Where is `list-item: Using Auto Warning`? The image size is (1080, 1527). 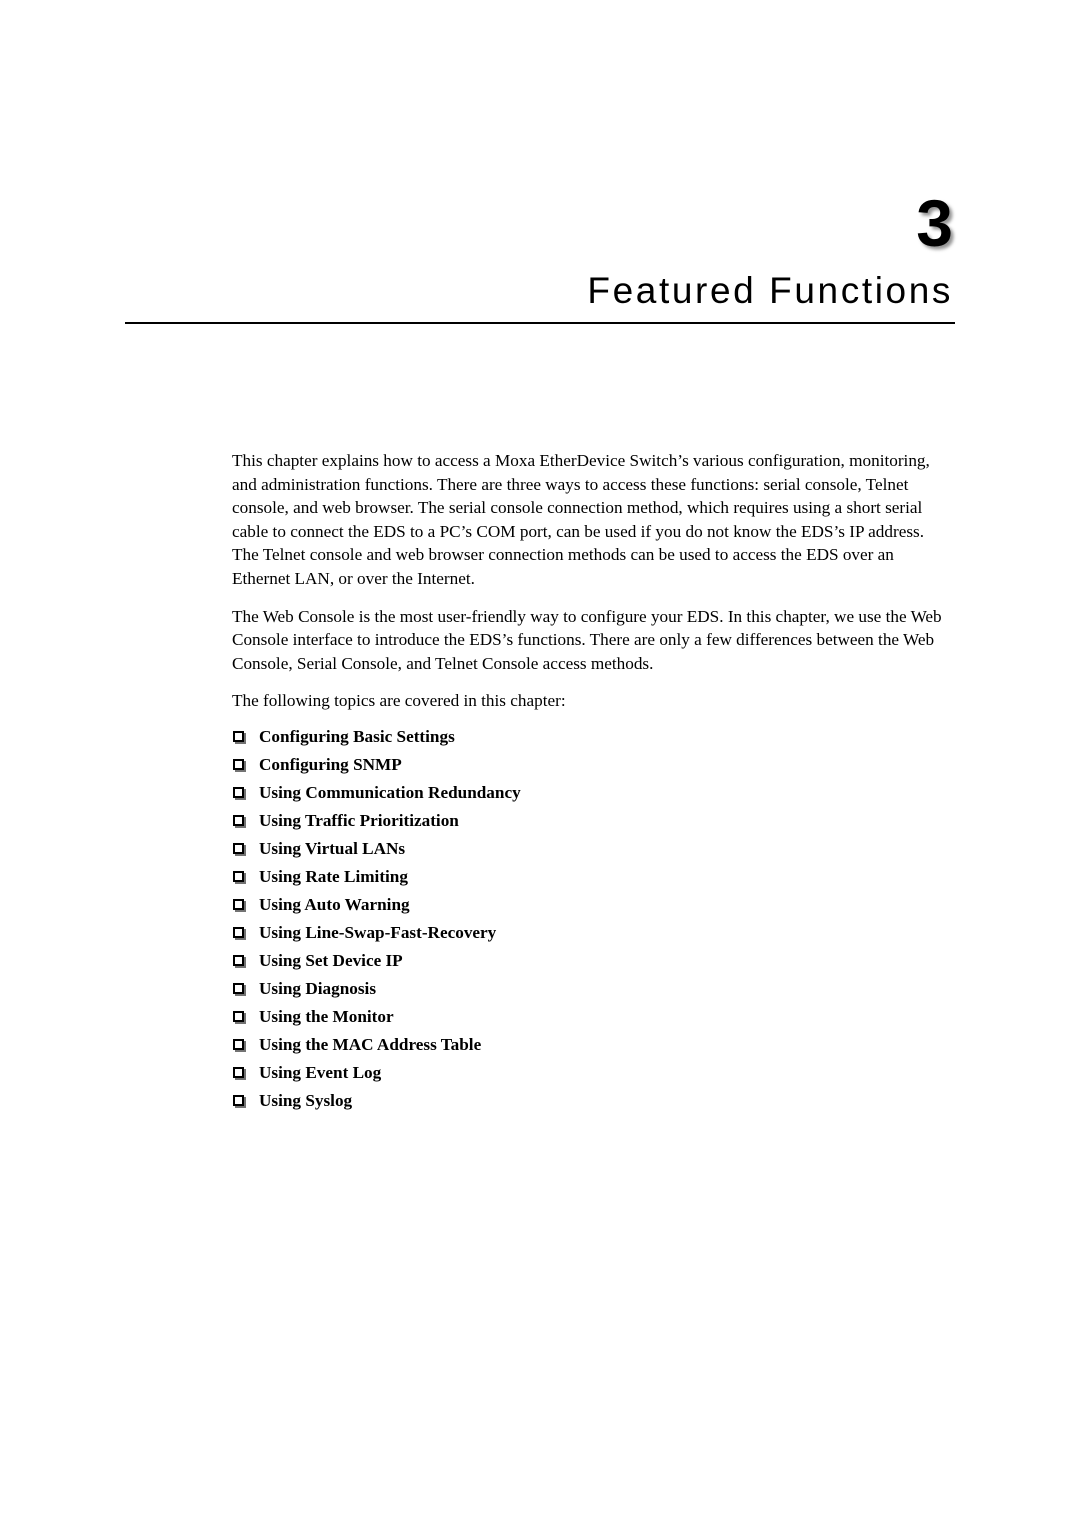 list-item: Using Auto Warning is located at coordinates (591, 905).